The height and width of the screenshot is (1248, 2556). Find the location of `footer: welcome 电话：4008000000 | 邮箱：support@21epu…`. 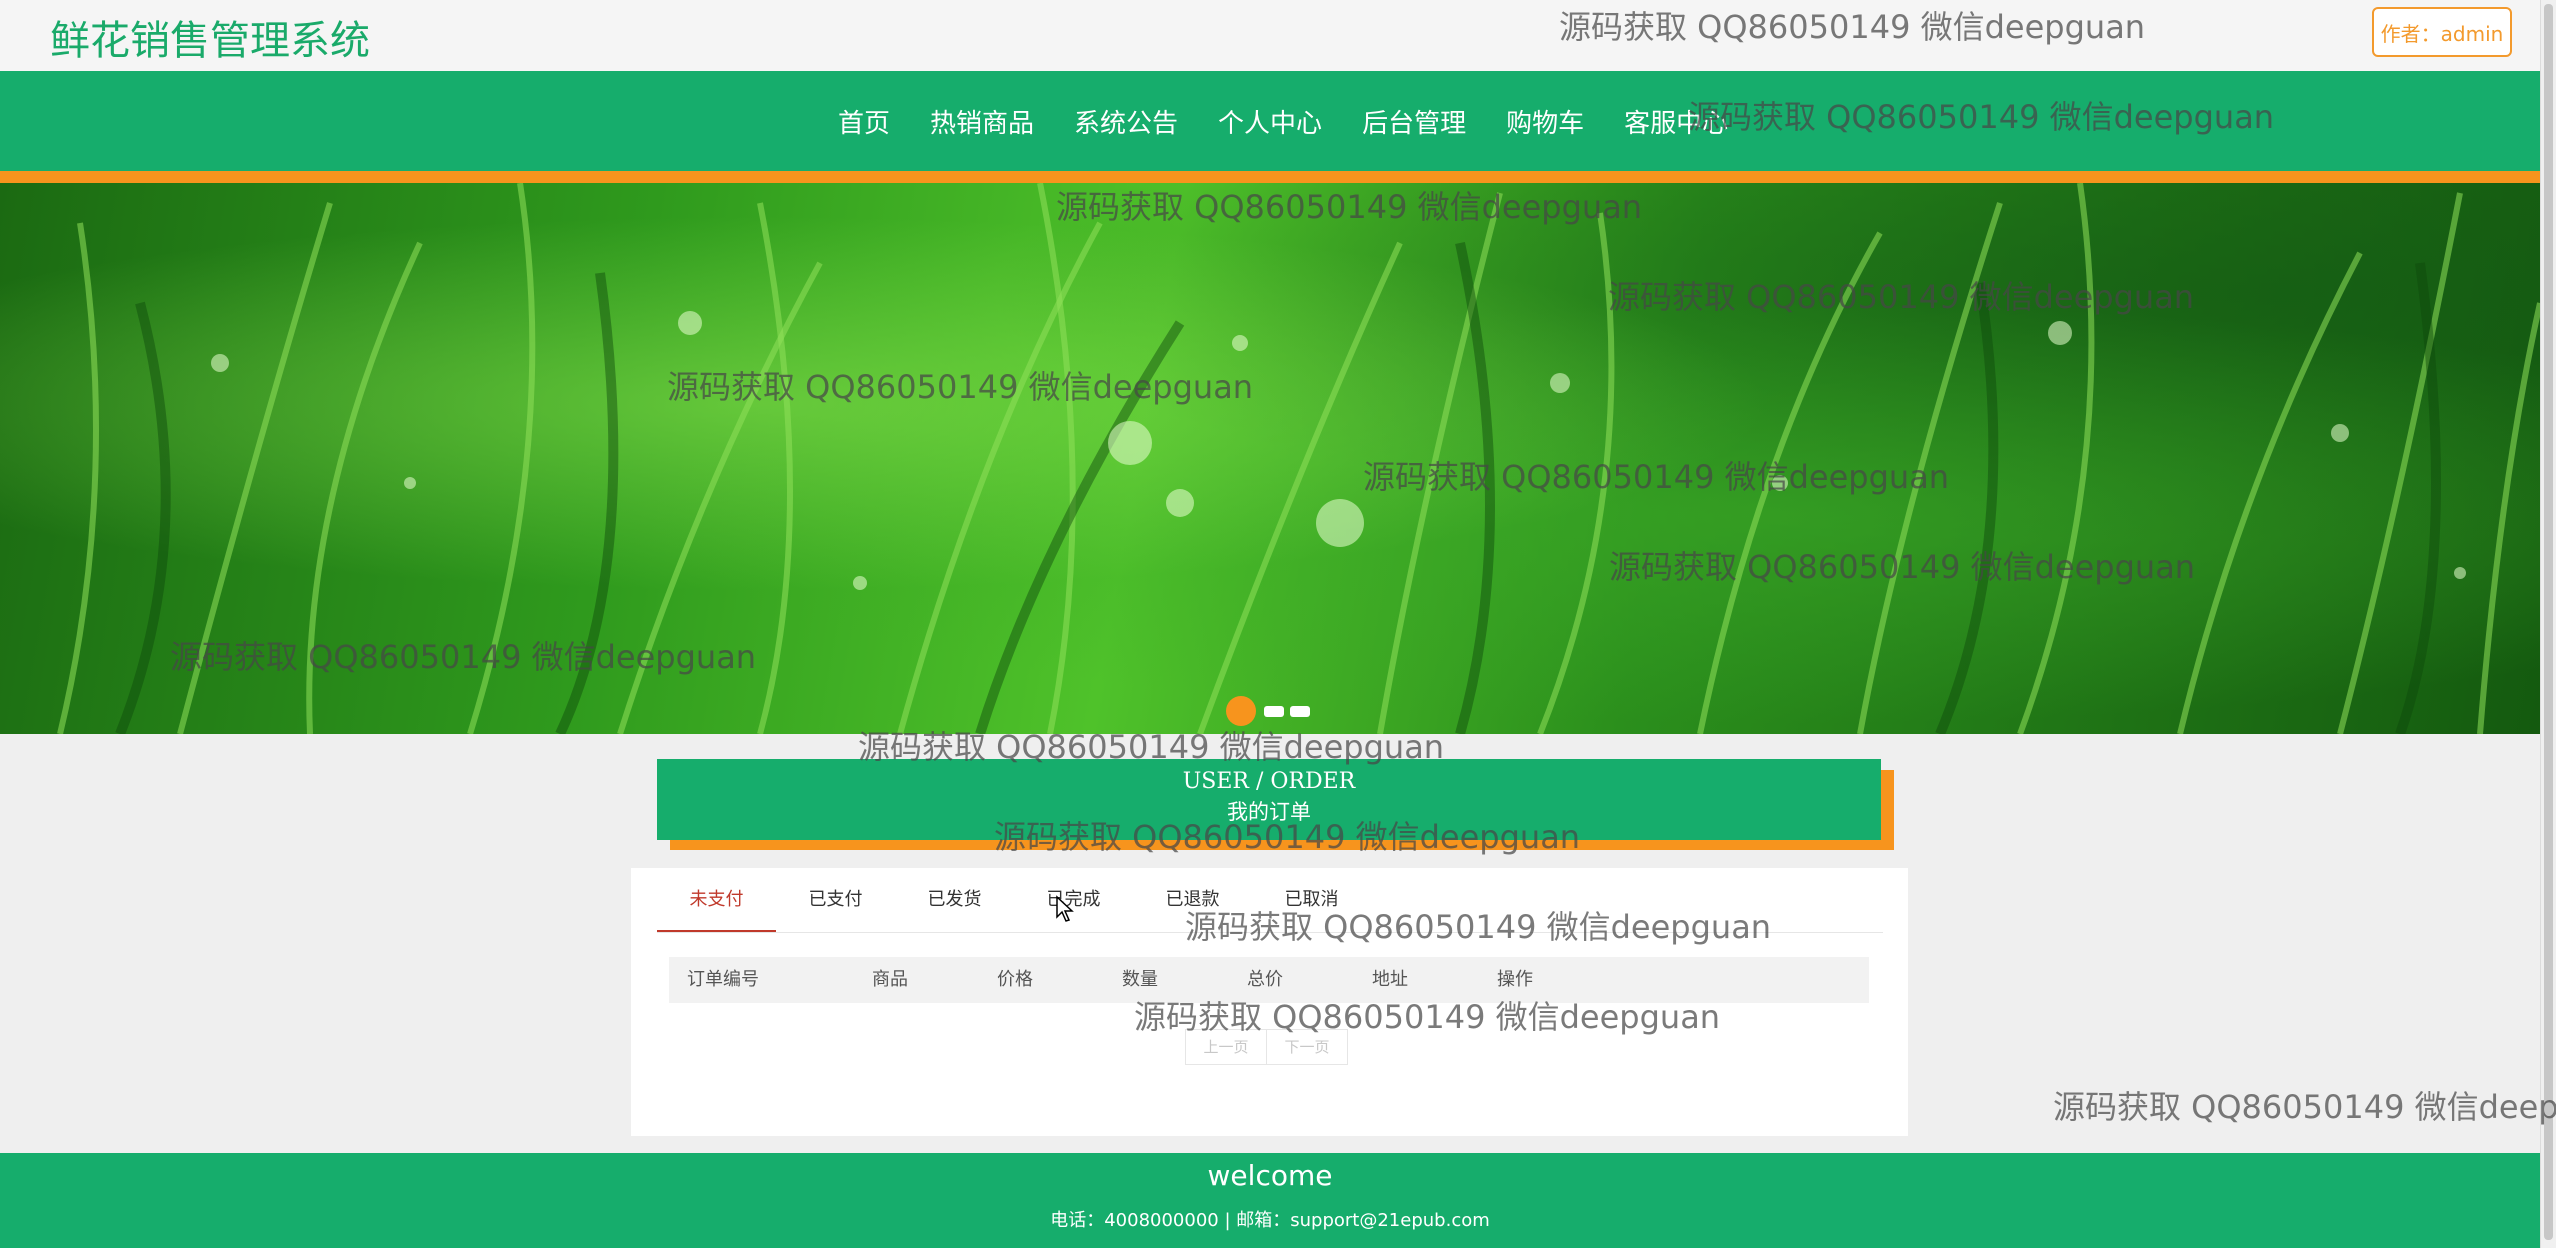

footer: welcome 电话：4008000000 | 邮箱：support@21epu… is located at coordinates (1270, 1200).